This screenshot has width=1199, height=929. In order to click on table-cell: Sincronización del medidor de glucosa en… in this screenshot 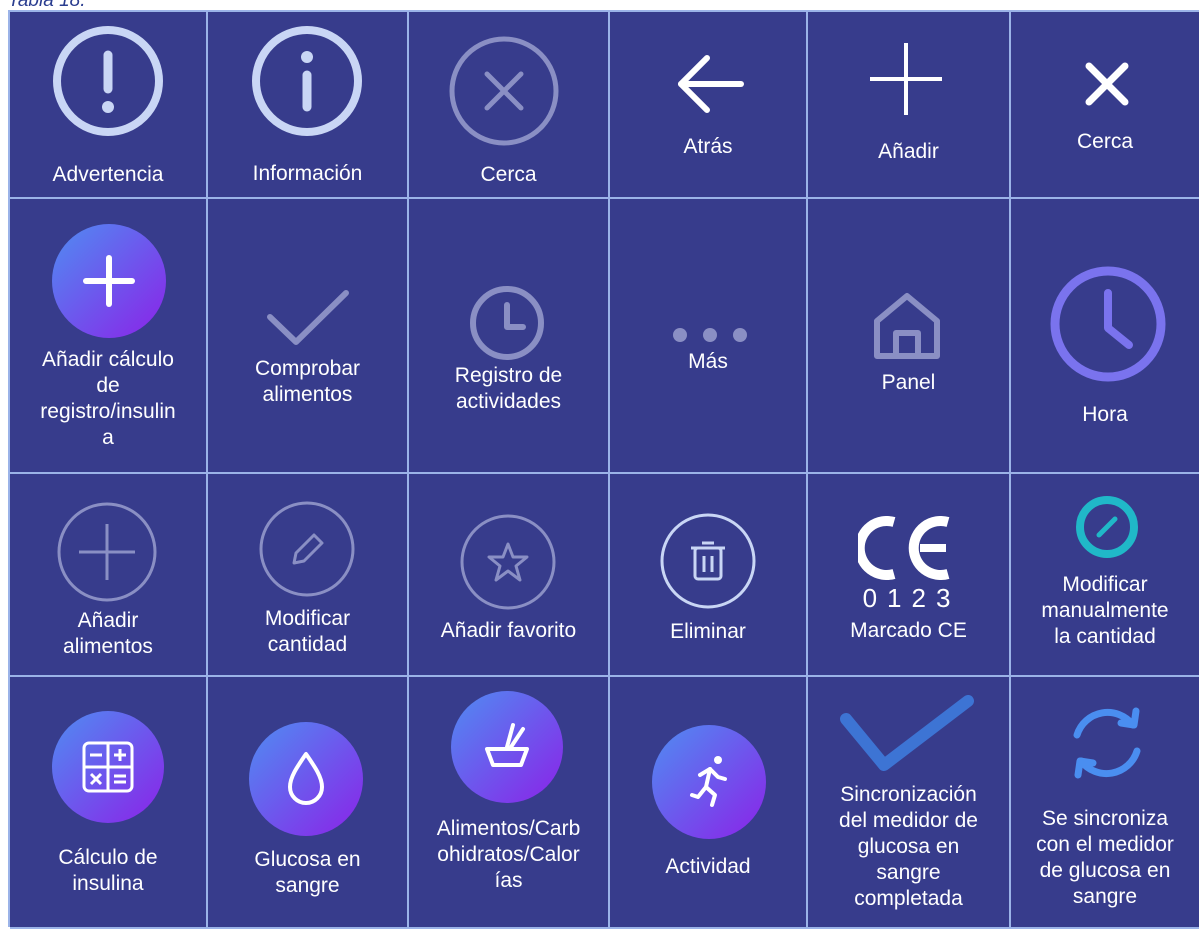, I will do `click(909, 803)`.